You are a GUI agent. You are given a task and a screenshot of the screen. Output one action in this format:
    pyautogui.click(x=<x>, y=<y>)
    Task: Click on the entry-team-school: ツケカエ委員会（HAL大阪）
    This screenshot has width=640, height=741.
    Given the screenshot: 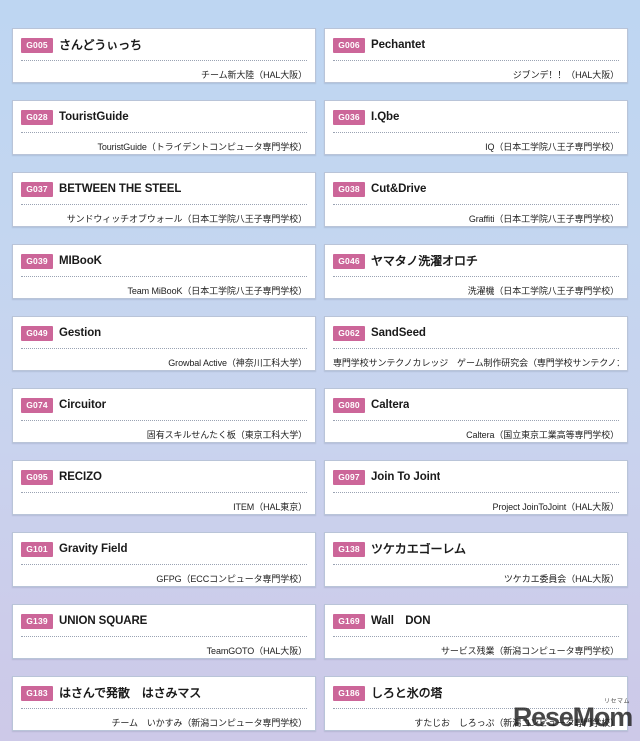 What is the action you would take?
    pyautogui.click(x=561, y=579)
    